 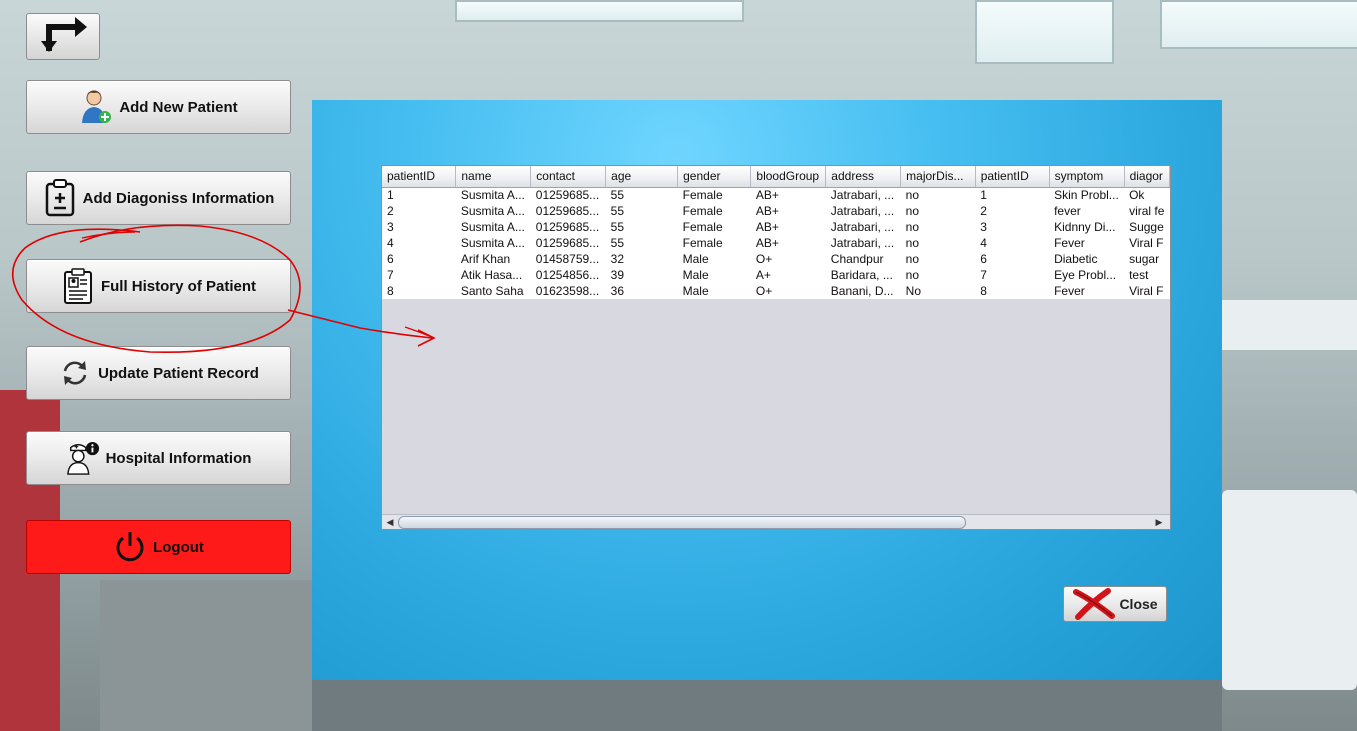 What do you see at coordinates (641, 291) in the screenshot?
I see `table-cell: 36` at bounding box center [641, 291].